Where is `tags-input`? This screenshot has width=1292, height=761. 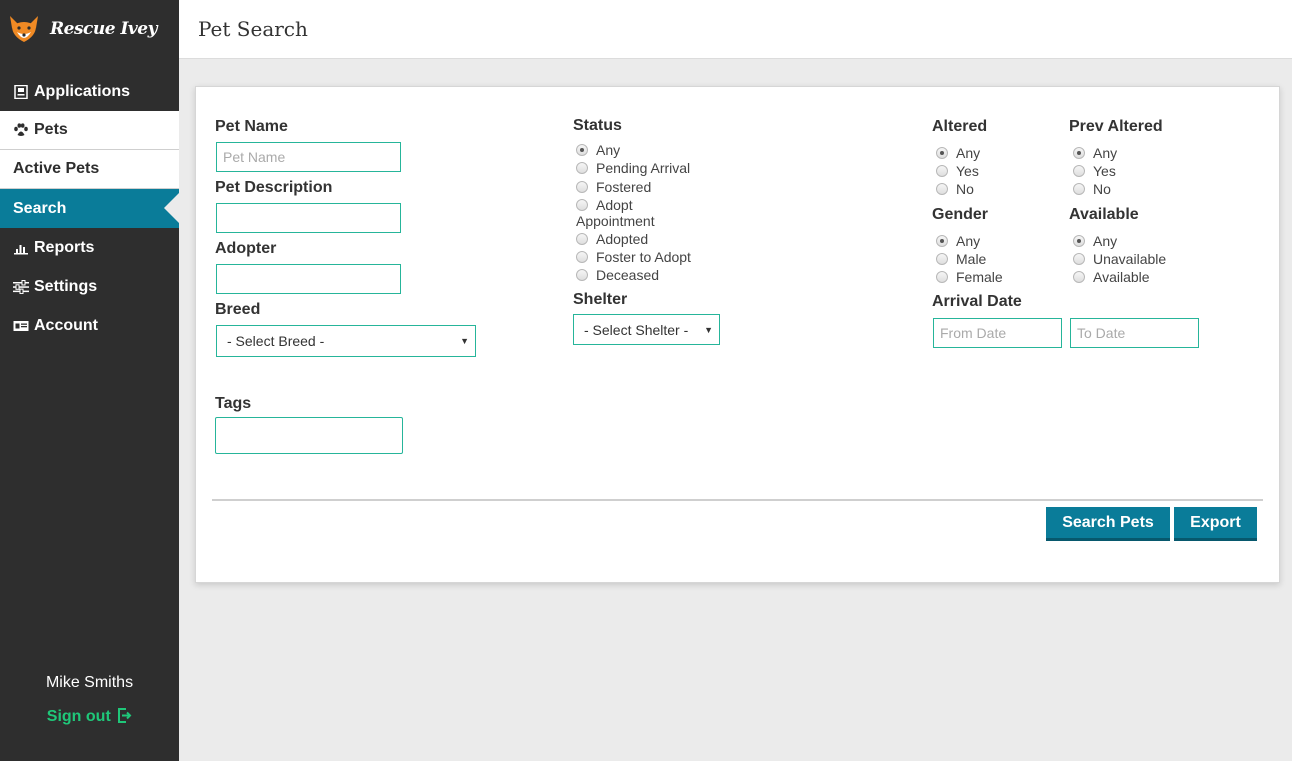 tags-input is located at coordinates (309, 435).